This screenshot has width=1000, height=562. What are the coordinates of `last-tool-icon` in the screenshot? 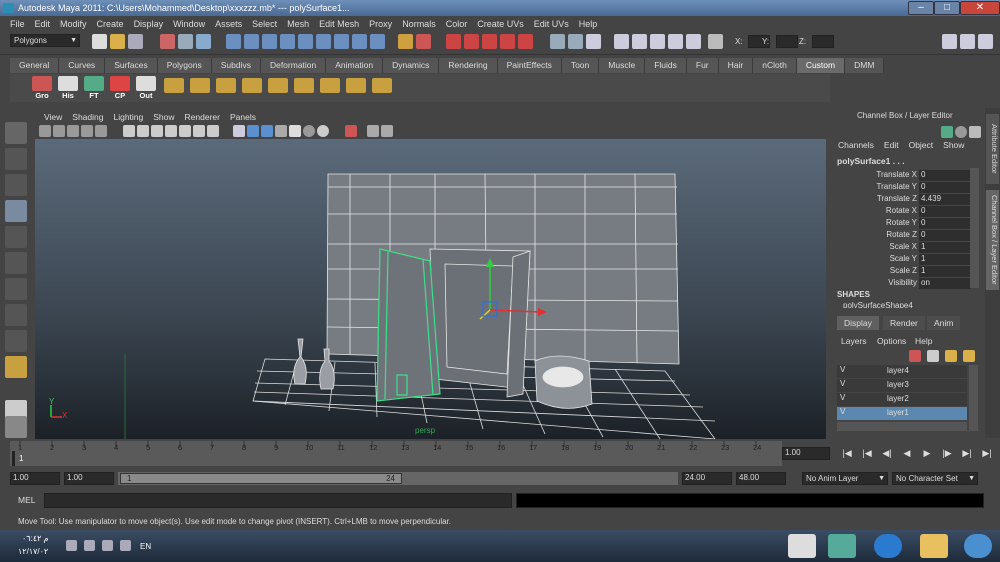 It's located at (16, 367).